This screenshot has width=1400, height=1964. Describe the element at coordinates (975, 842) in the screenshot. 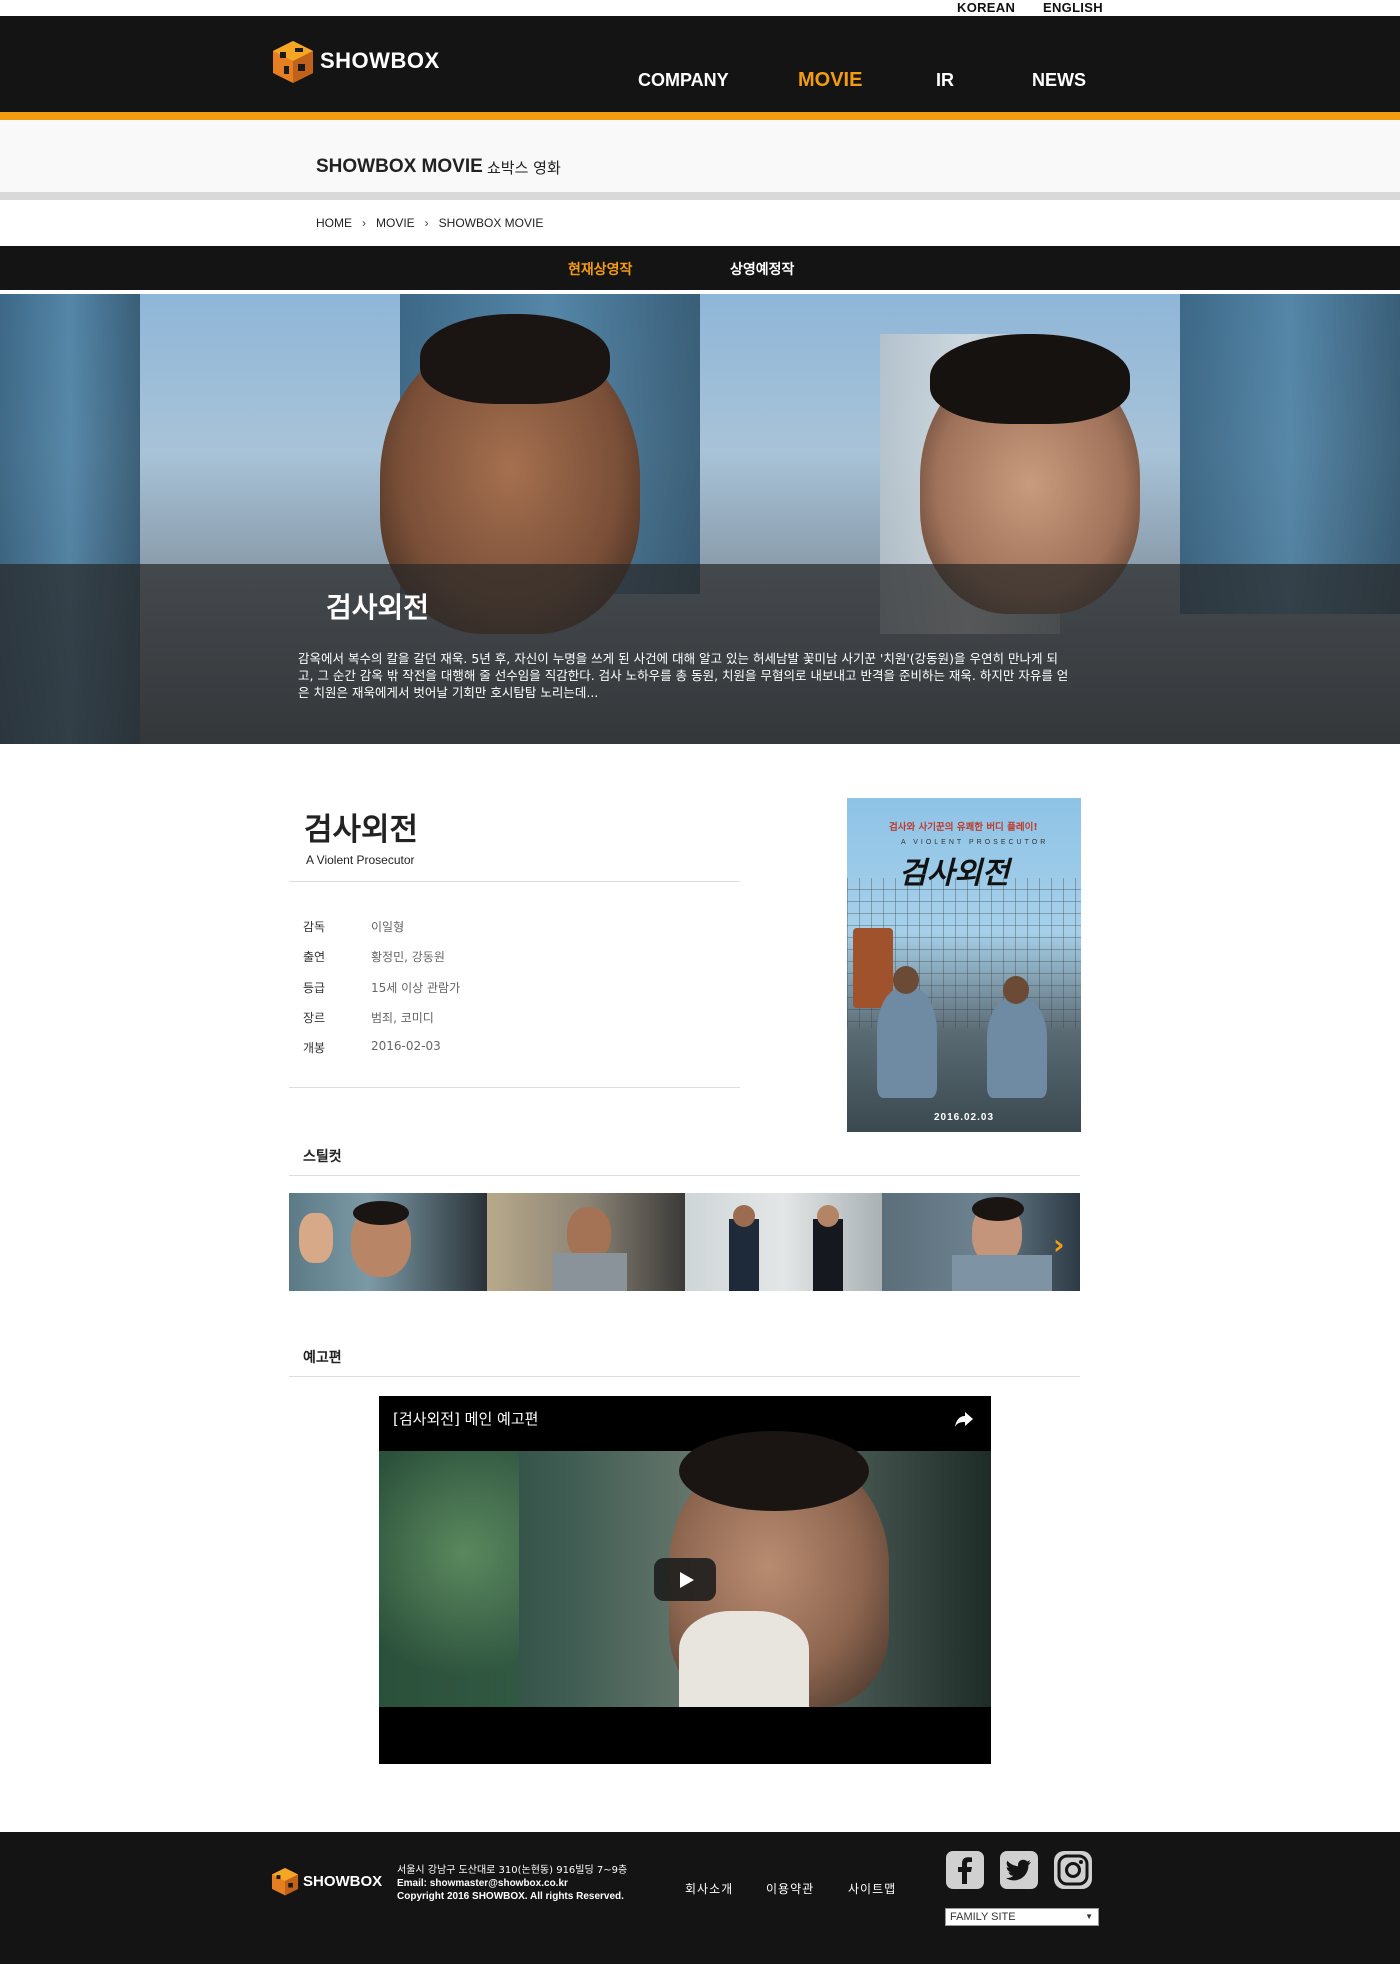

I see `poster-subtitle: A VIOLENT PROSECUTOR` at that location.